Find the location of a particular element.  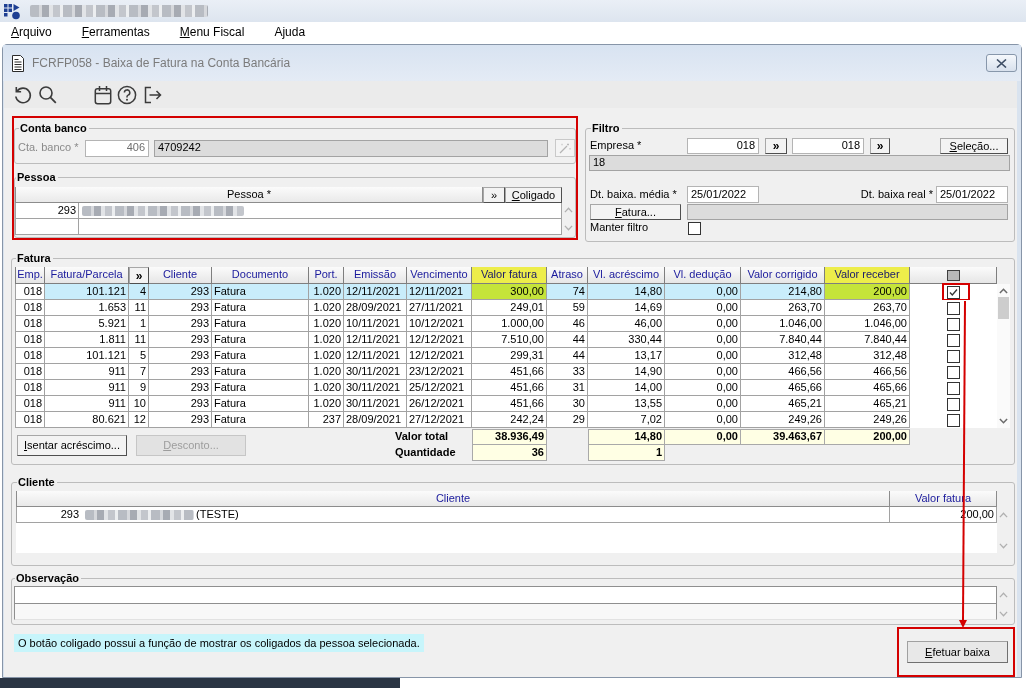

close-button is located at coordinates (1001, 63).